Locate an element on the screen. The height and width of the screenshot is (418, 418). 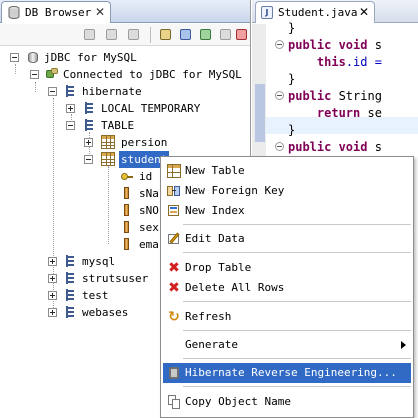
toolbar-separator is located at coordinates (150, 35).